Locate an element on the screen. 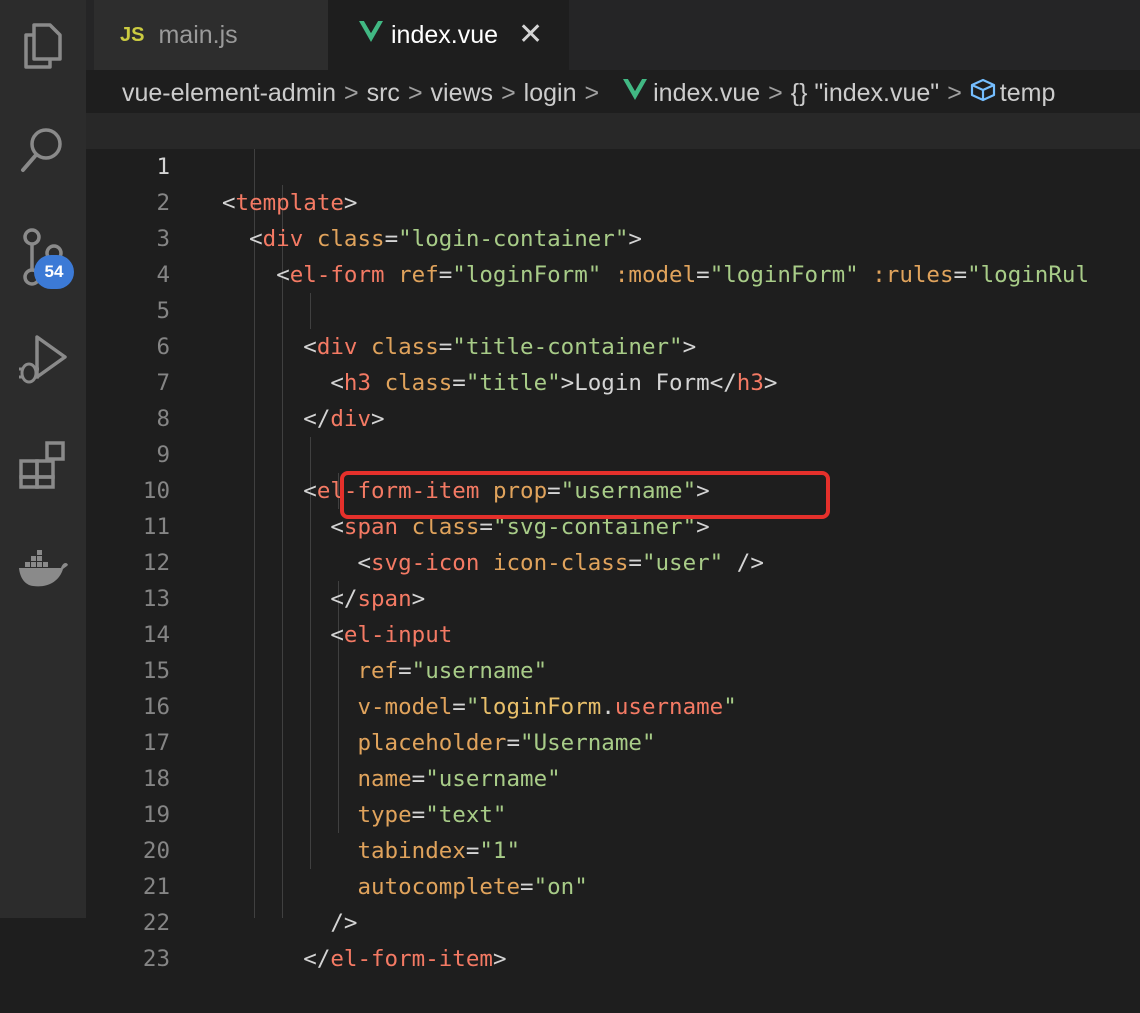 The width and height of the screenshot is (1140, 1013). breadcrumb-item: login is located at coordinates (550, 93).